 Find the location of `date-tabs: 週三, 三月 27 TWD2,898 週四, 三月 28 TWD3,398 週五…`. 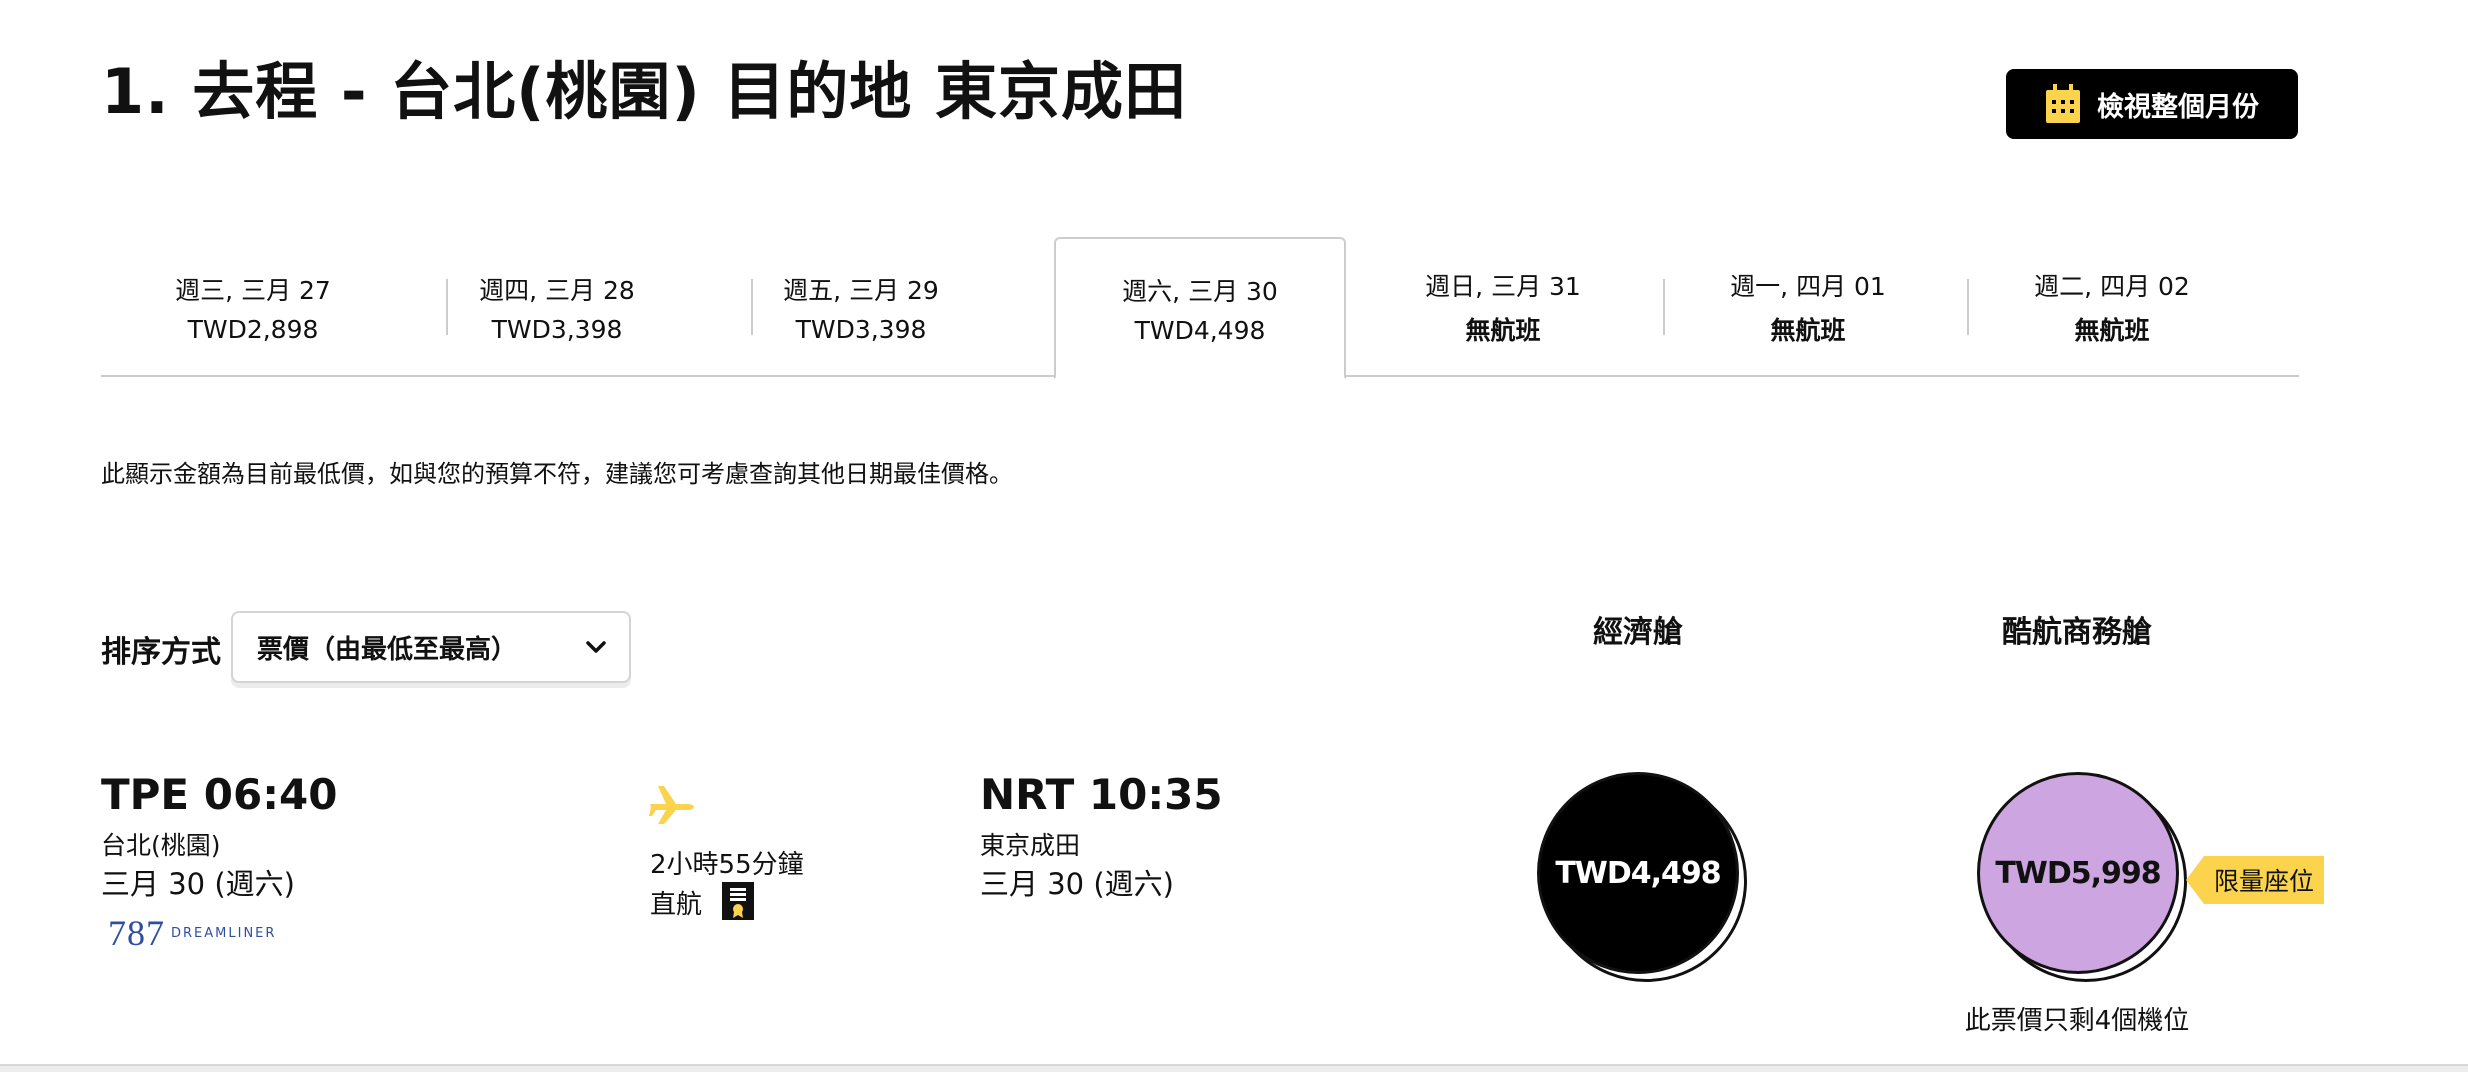

date-tabs: 週三, 三月 27 TWD2,898 週四, 三月 28 TWD3,398 週五… is located at coordinates (1200, 308).